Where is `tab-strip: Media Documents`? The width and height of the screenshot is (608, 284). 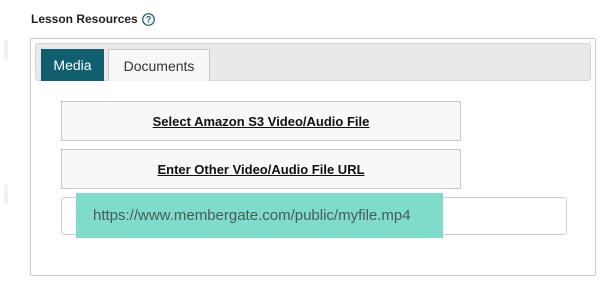
tab-strip: Media Documents is located at coordinates (313, 62).